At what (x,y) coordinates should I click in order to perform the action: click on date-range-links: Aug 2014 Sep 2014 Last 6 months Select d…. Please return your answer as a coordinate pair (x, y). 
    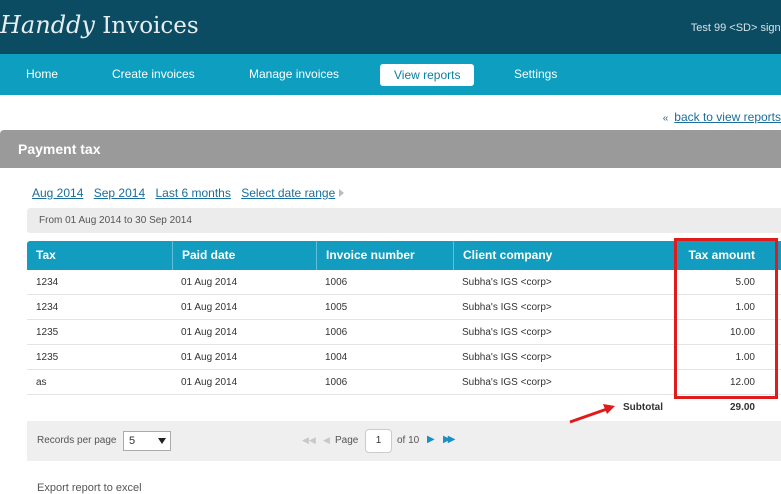
    Looking at the image, I should click on (188, 193).